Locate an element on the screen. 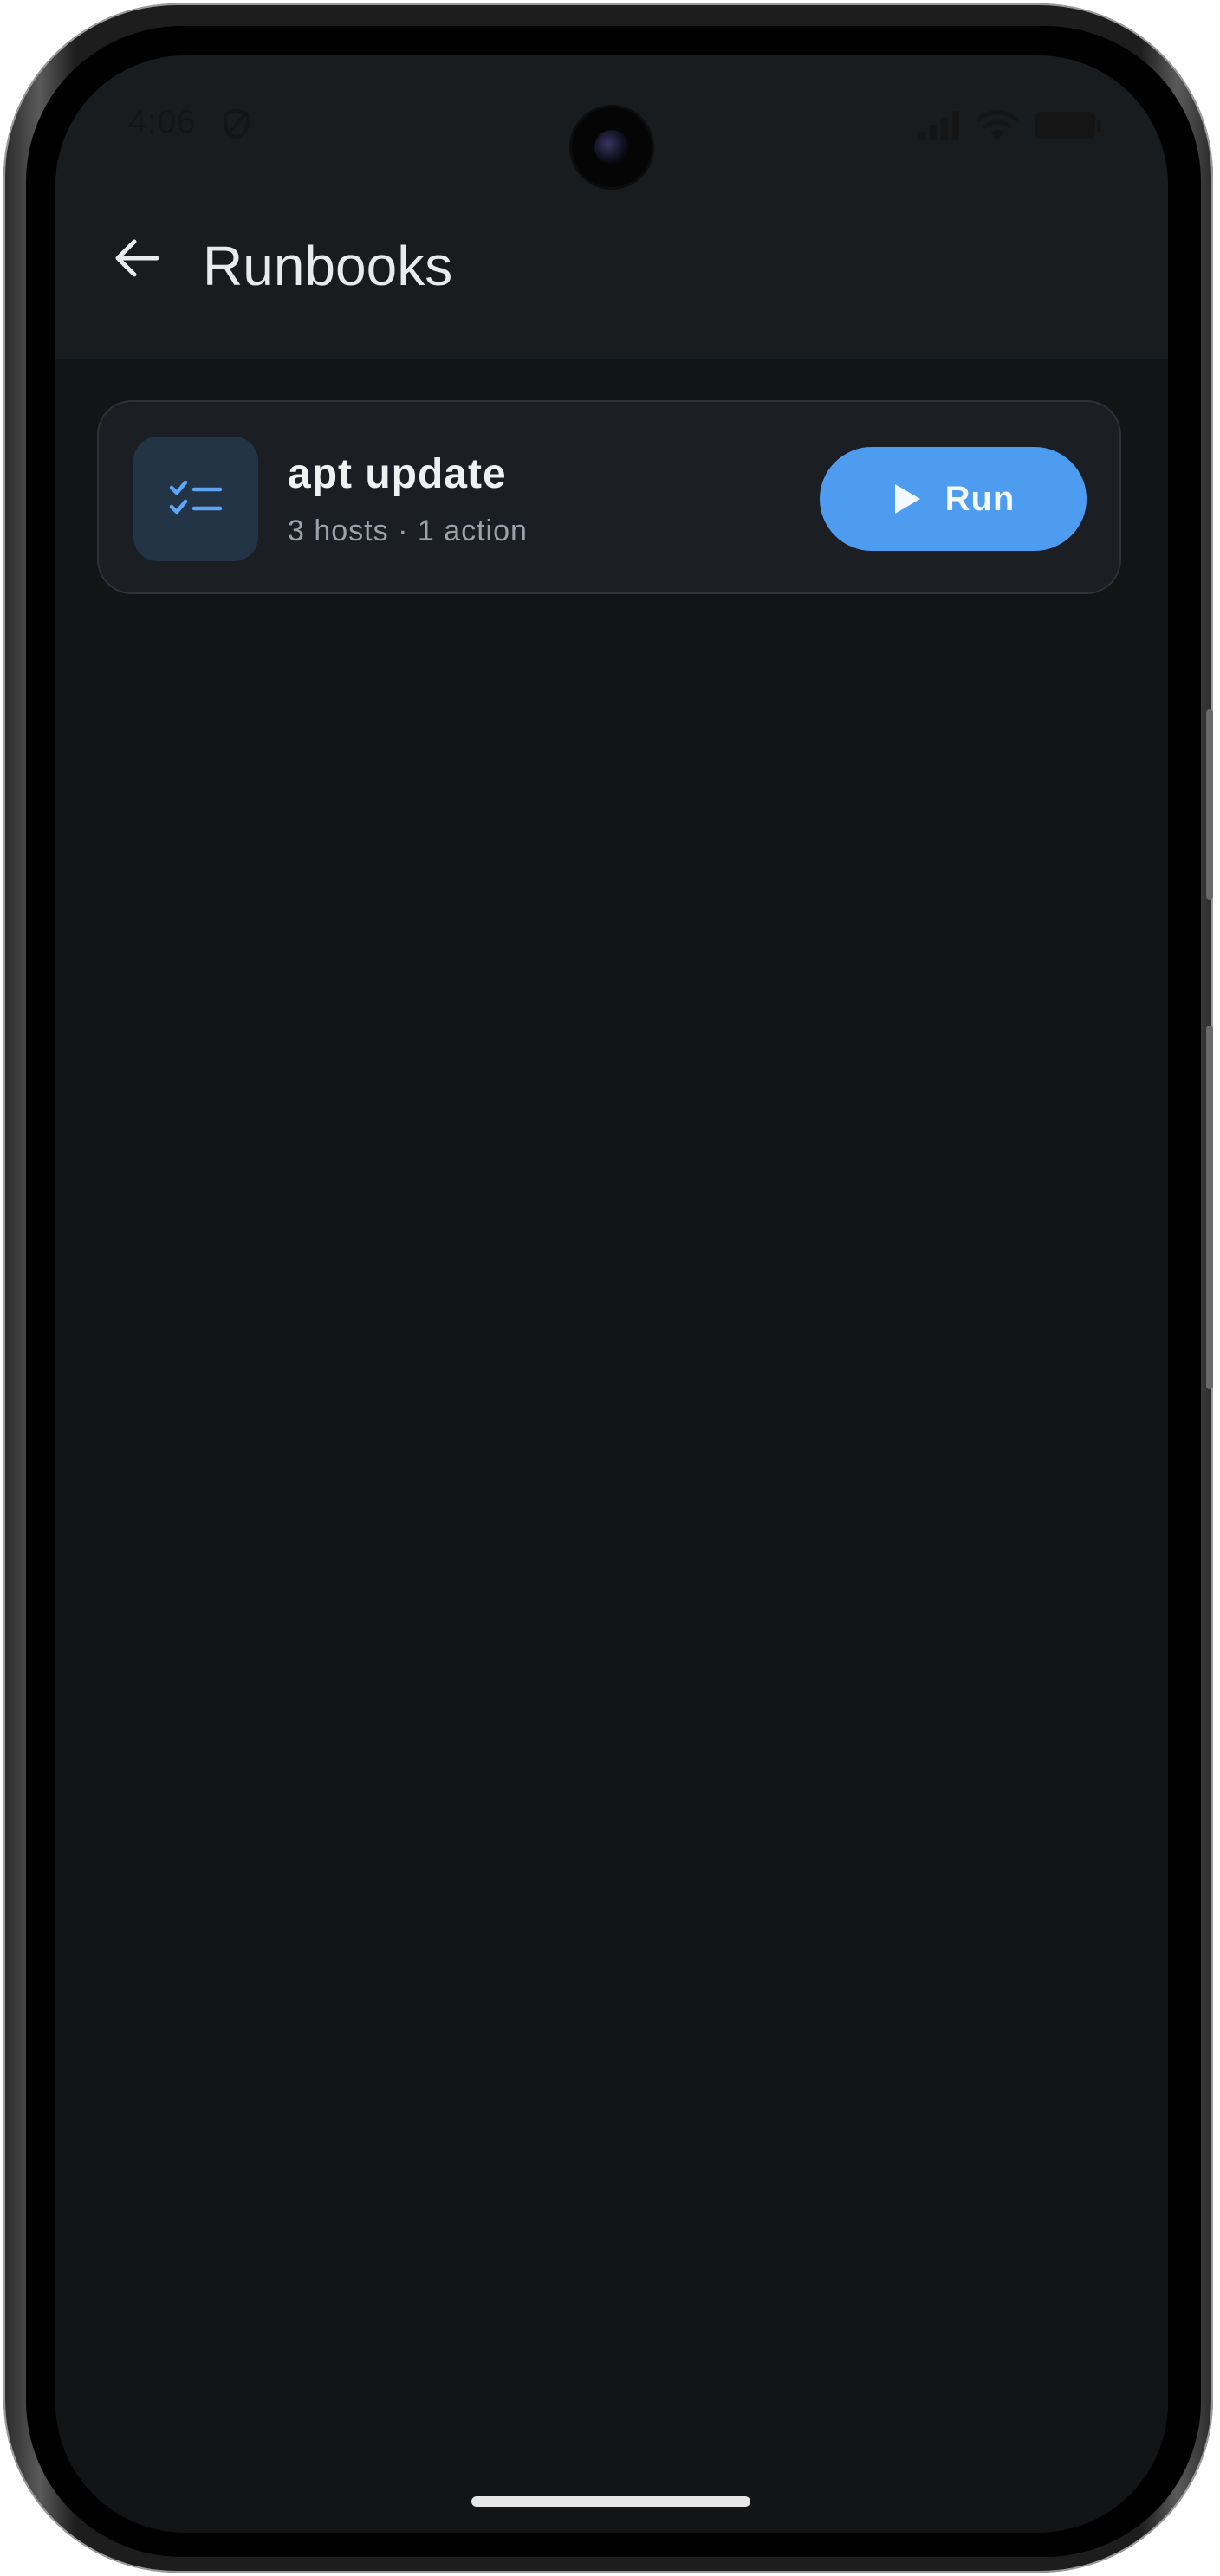 The image size is (1220, 2576). status-time: 4:06 is located at coordinates (162, 122).